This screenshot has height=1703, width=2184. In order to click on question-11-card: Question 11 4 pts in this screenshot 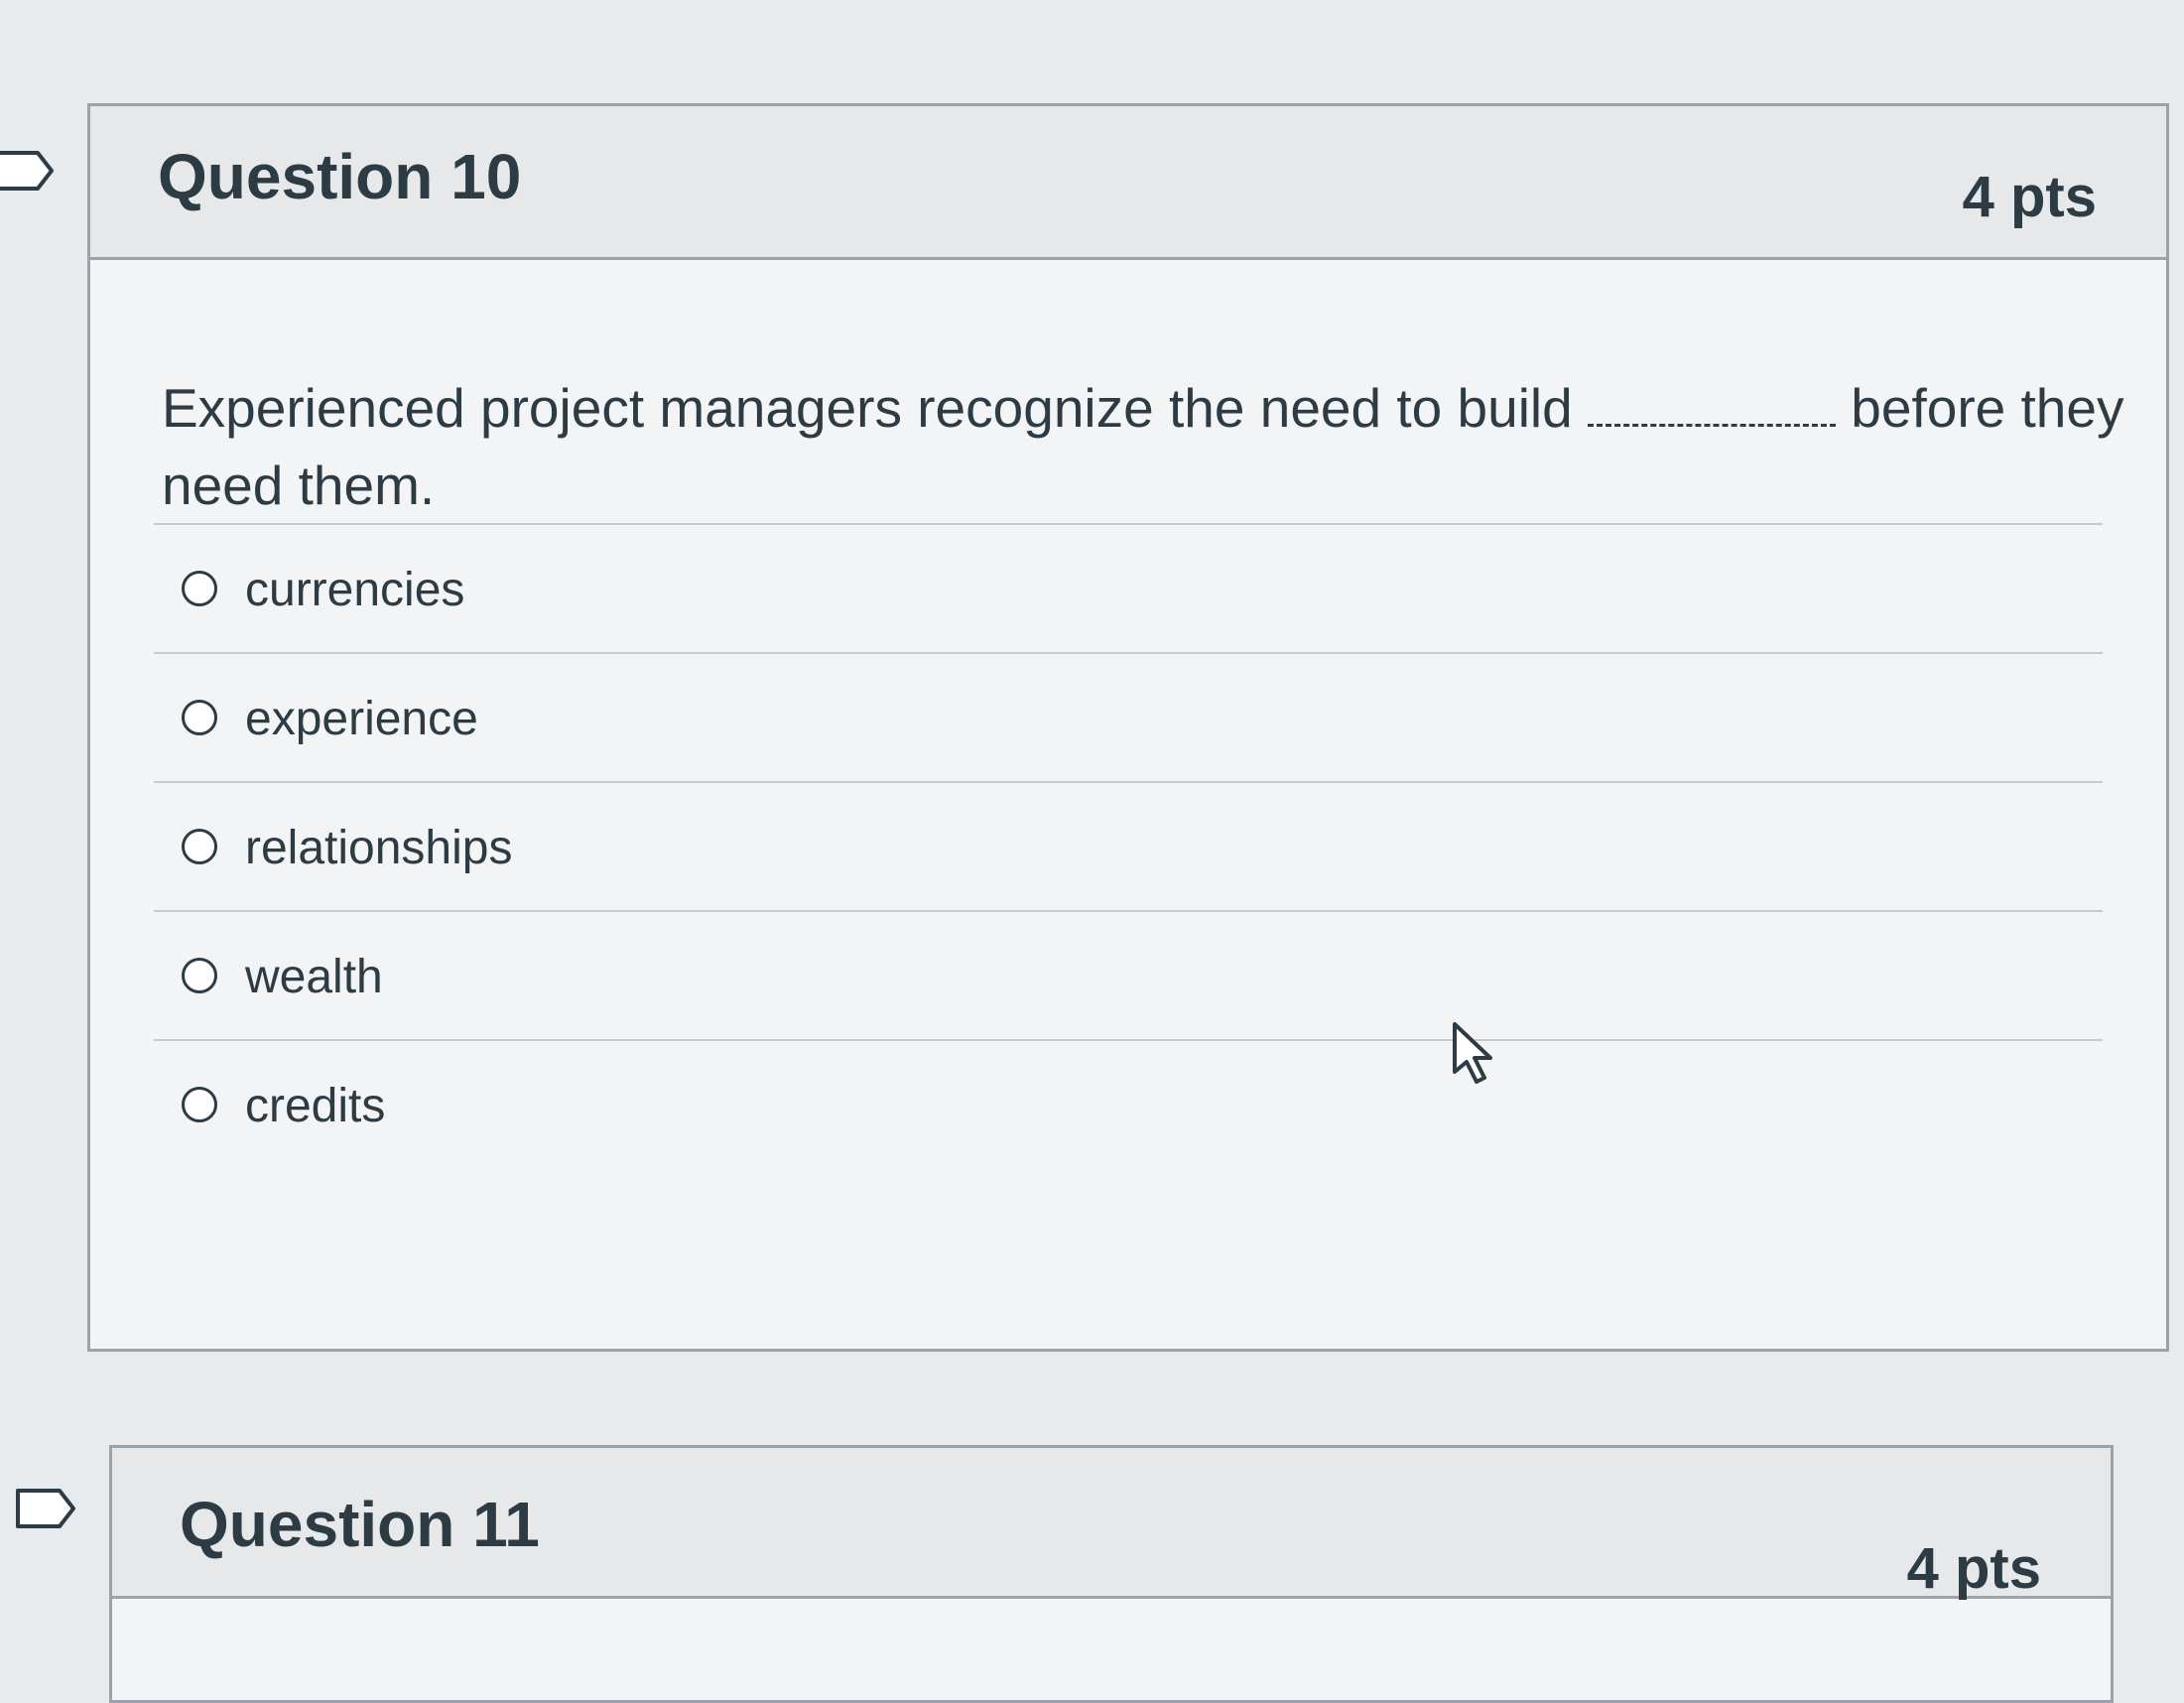, I will do `click(1111, 1574)`.